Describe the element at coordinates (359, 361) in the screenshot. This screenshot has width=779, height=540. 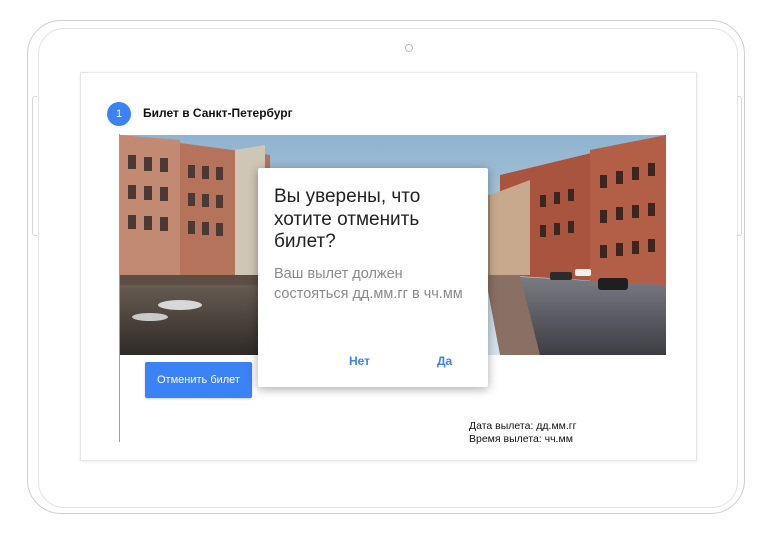
I see `no-button: Нет` at that location.